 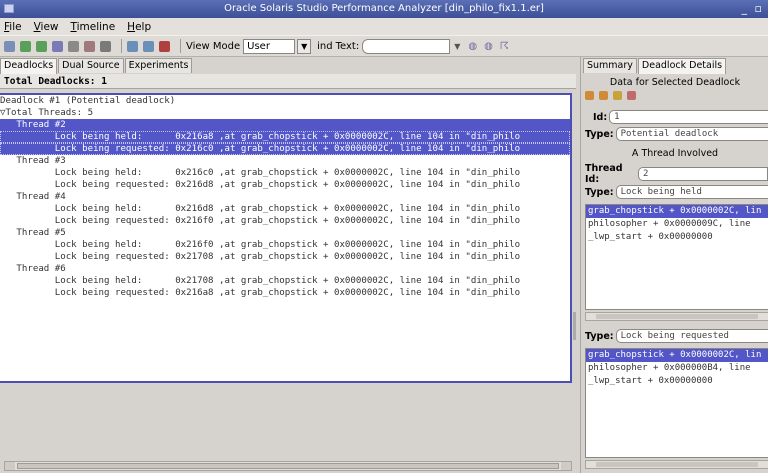 I want to click on collect-icon, so click(x=41, y=46).